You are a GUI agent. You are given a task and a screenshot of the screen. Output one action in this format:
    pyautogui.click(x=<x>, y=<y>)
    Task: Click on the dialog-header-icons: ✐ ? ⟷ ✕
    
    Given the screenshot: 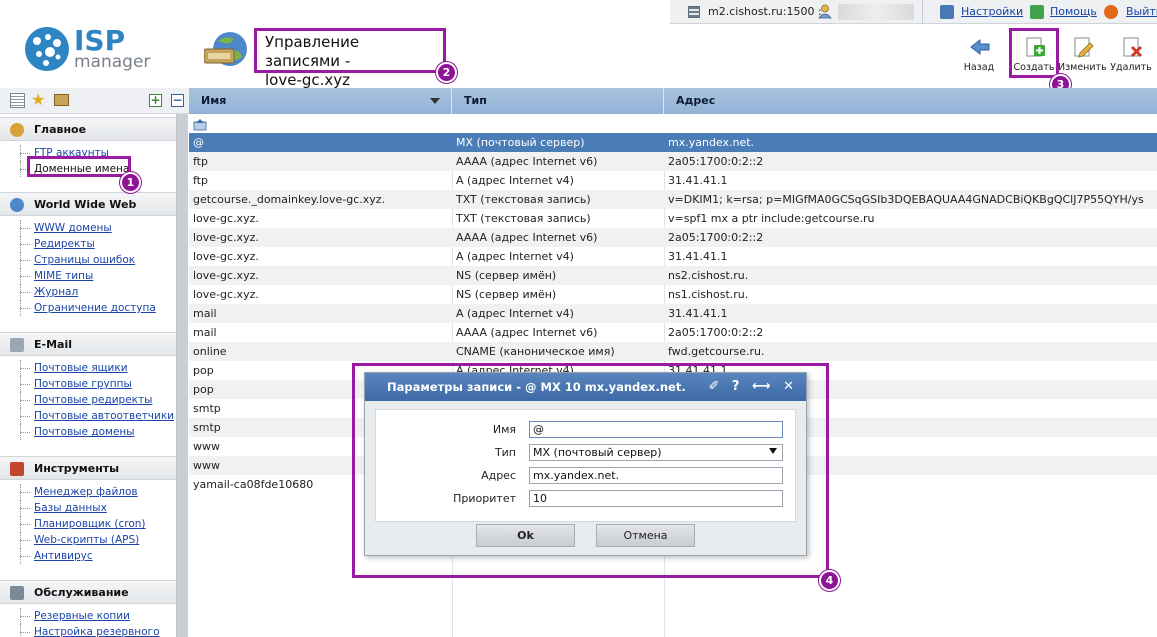 What is the action you would take?
    pyautogui.click(x=753, y=387)
    